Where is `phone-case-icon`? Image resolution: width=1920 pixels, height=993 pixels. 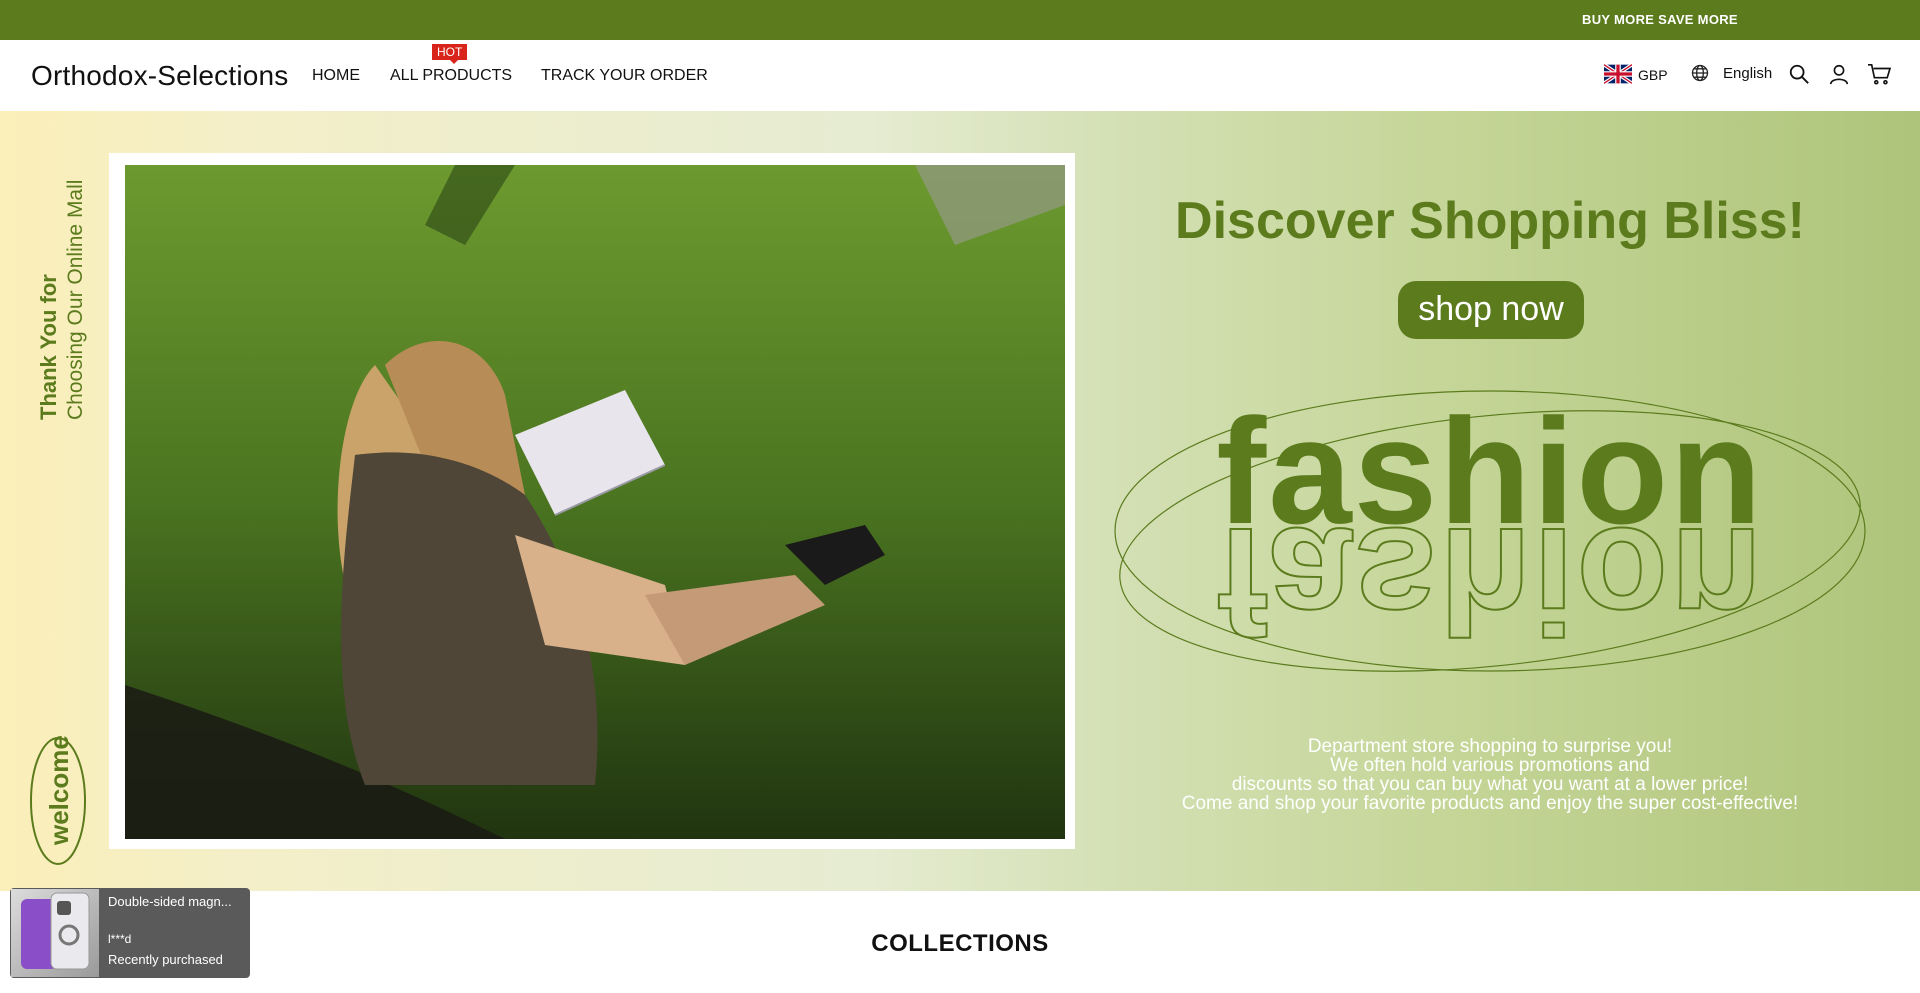 phone-case-icon is located at coordinates (55, 931).